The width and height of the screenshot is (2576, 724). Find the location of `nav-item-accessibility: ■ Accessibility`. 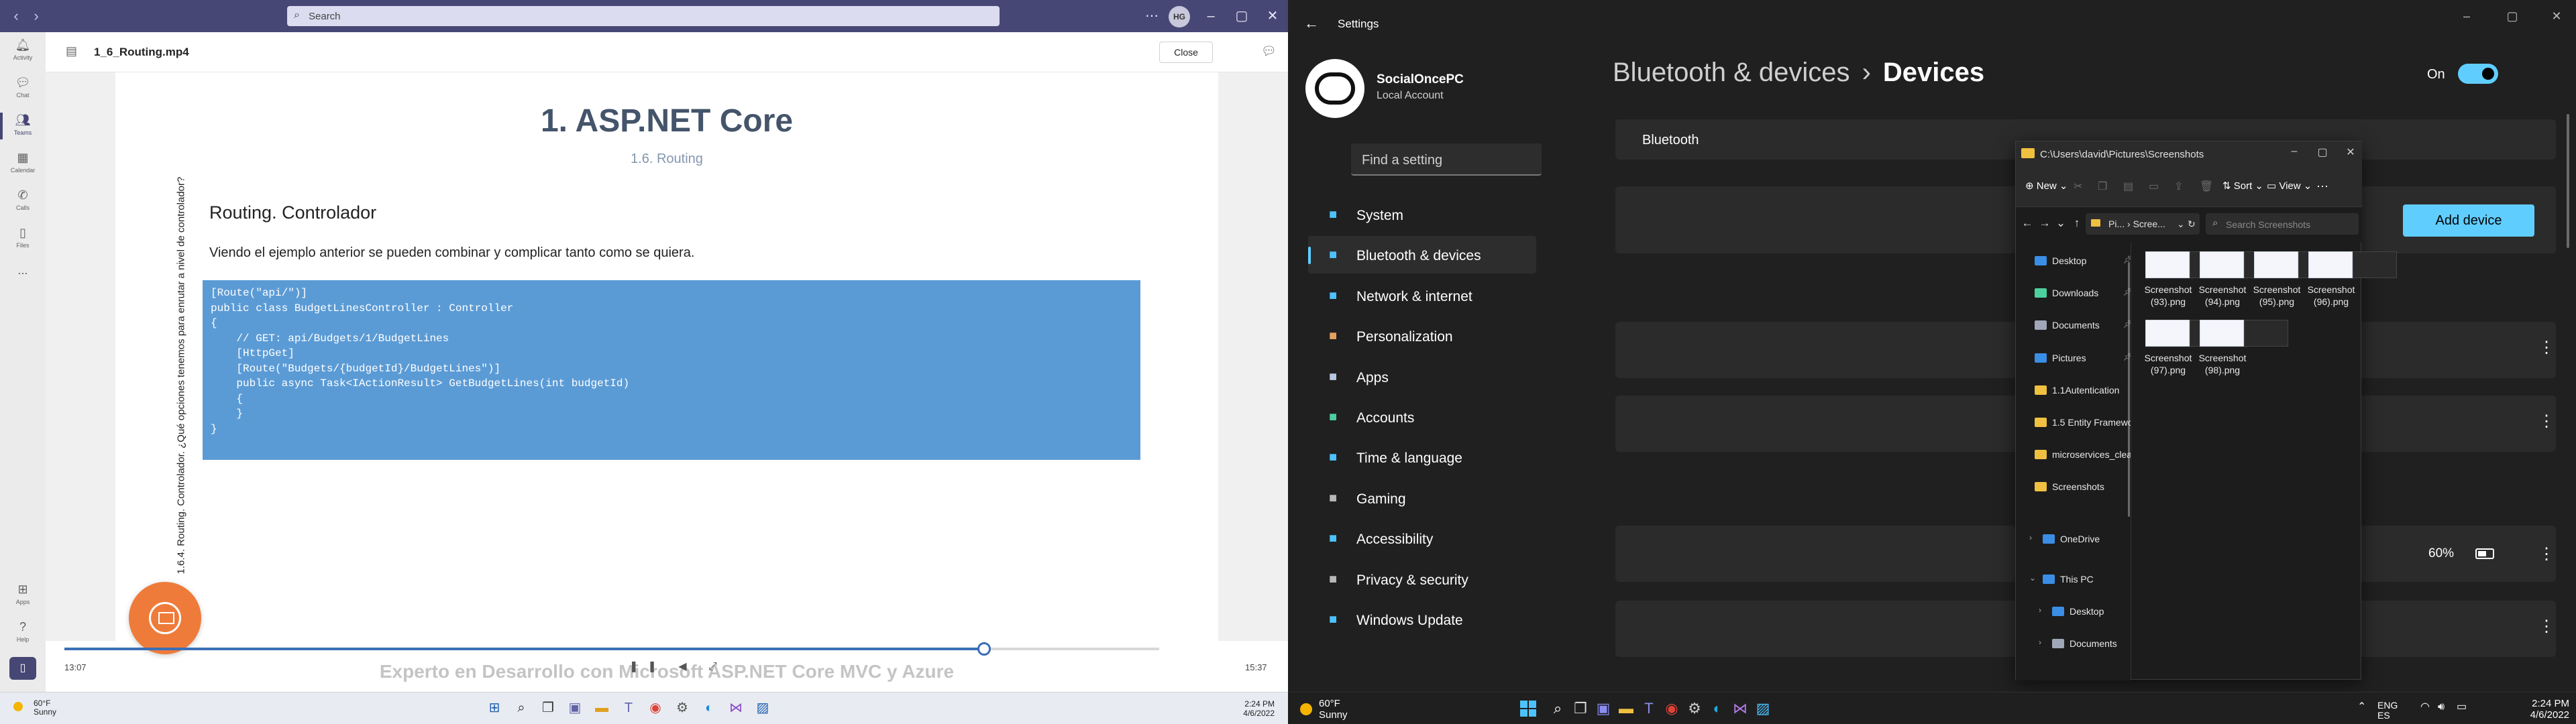

nav-item-accessibility: ■ Accessibility is located at coordinates (1422, 538).